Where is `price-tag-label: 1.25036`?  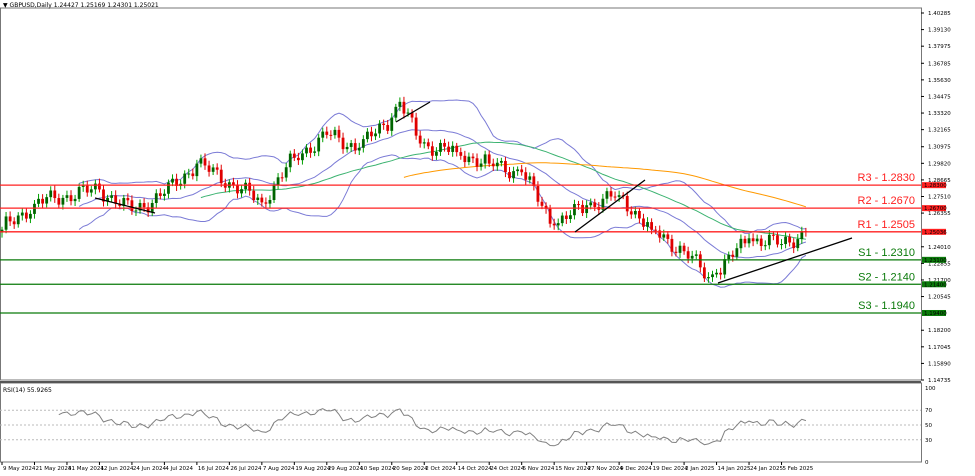
price-tag-label: 1.25036 is located at coordinates (935, 233).